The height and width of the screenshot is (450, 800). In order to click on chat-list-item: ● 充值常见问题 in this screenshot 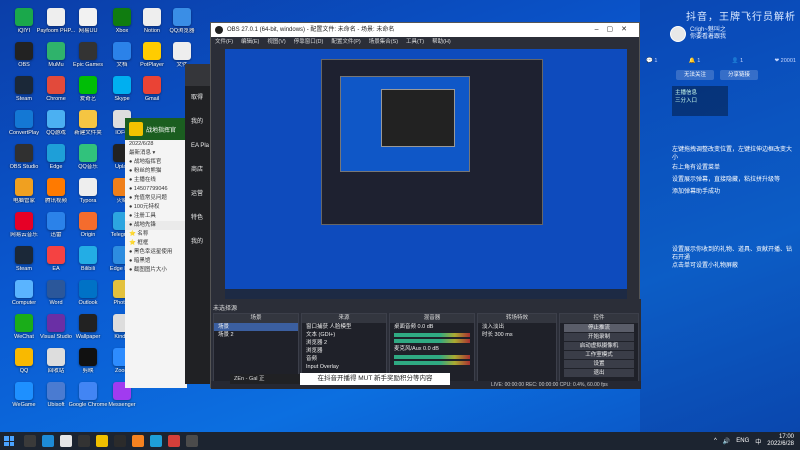, I will do `click(156, 198)`.